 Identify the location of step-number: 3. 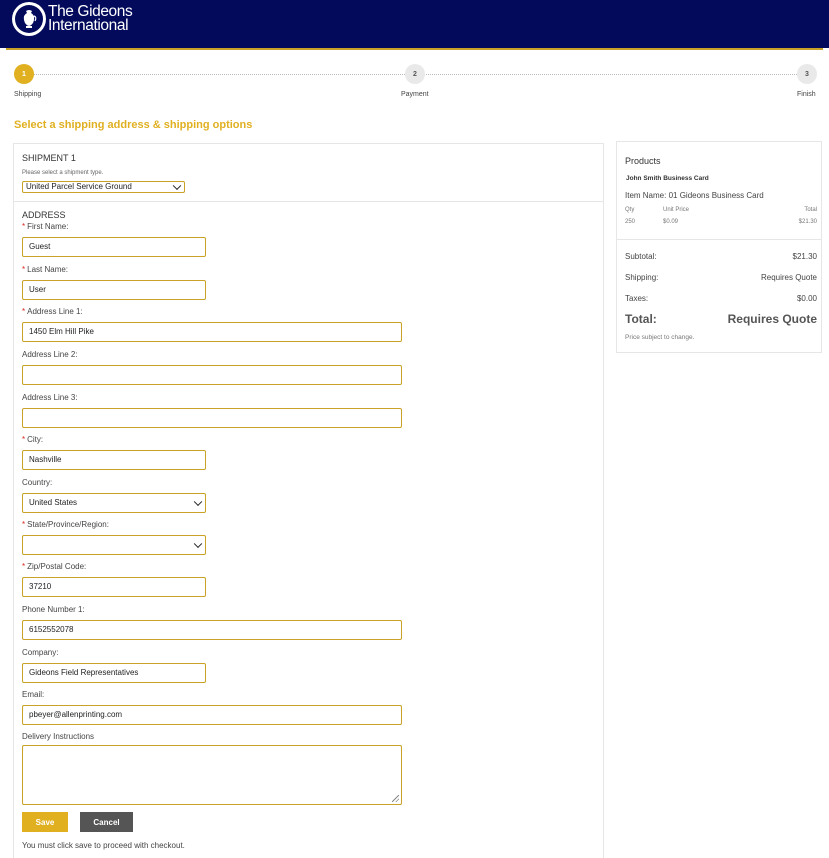
(807, 74).